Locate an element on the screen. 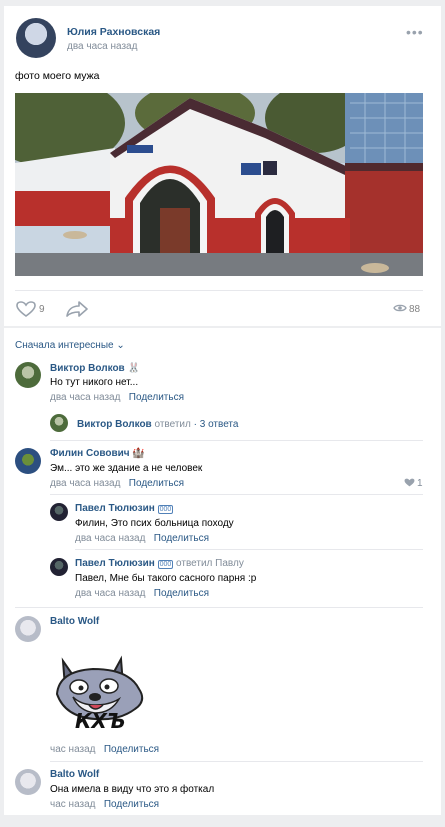  comment-text: Эм... это же здание а не человек is located at coordinates (126, 468).